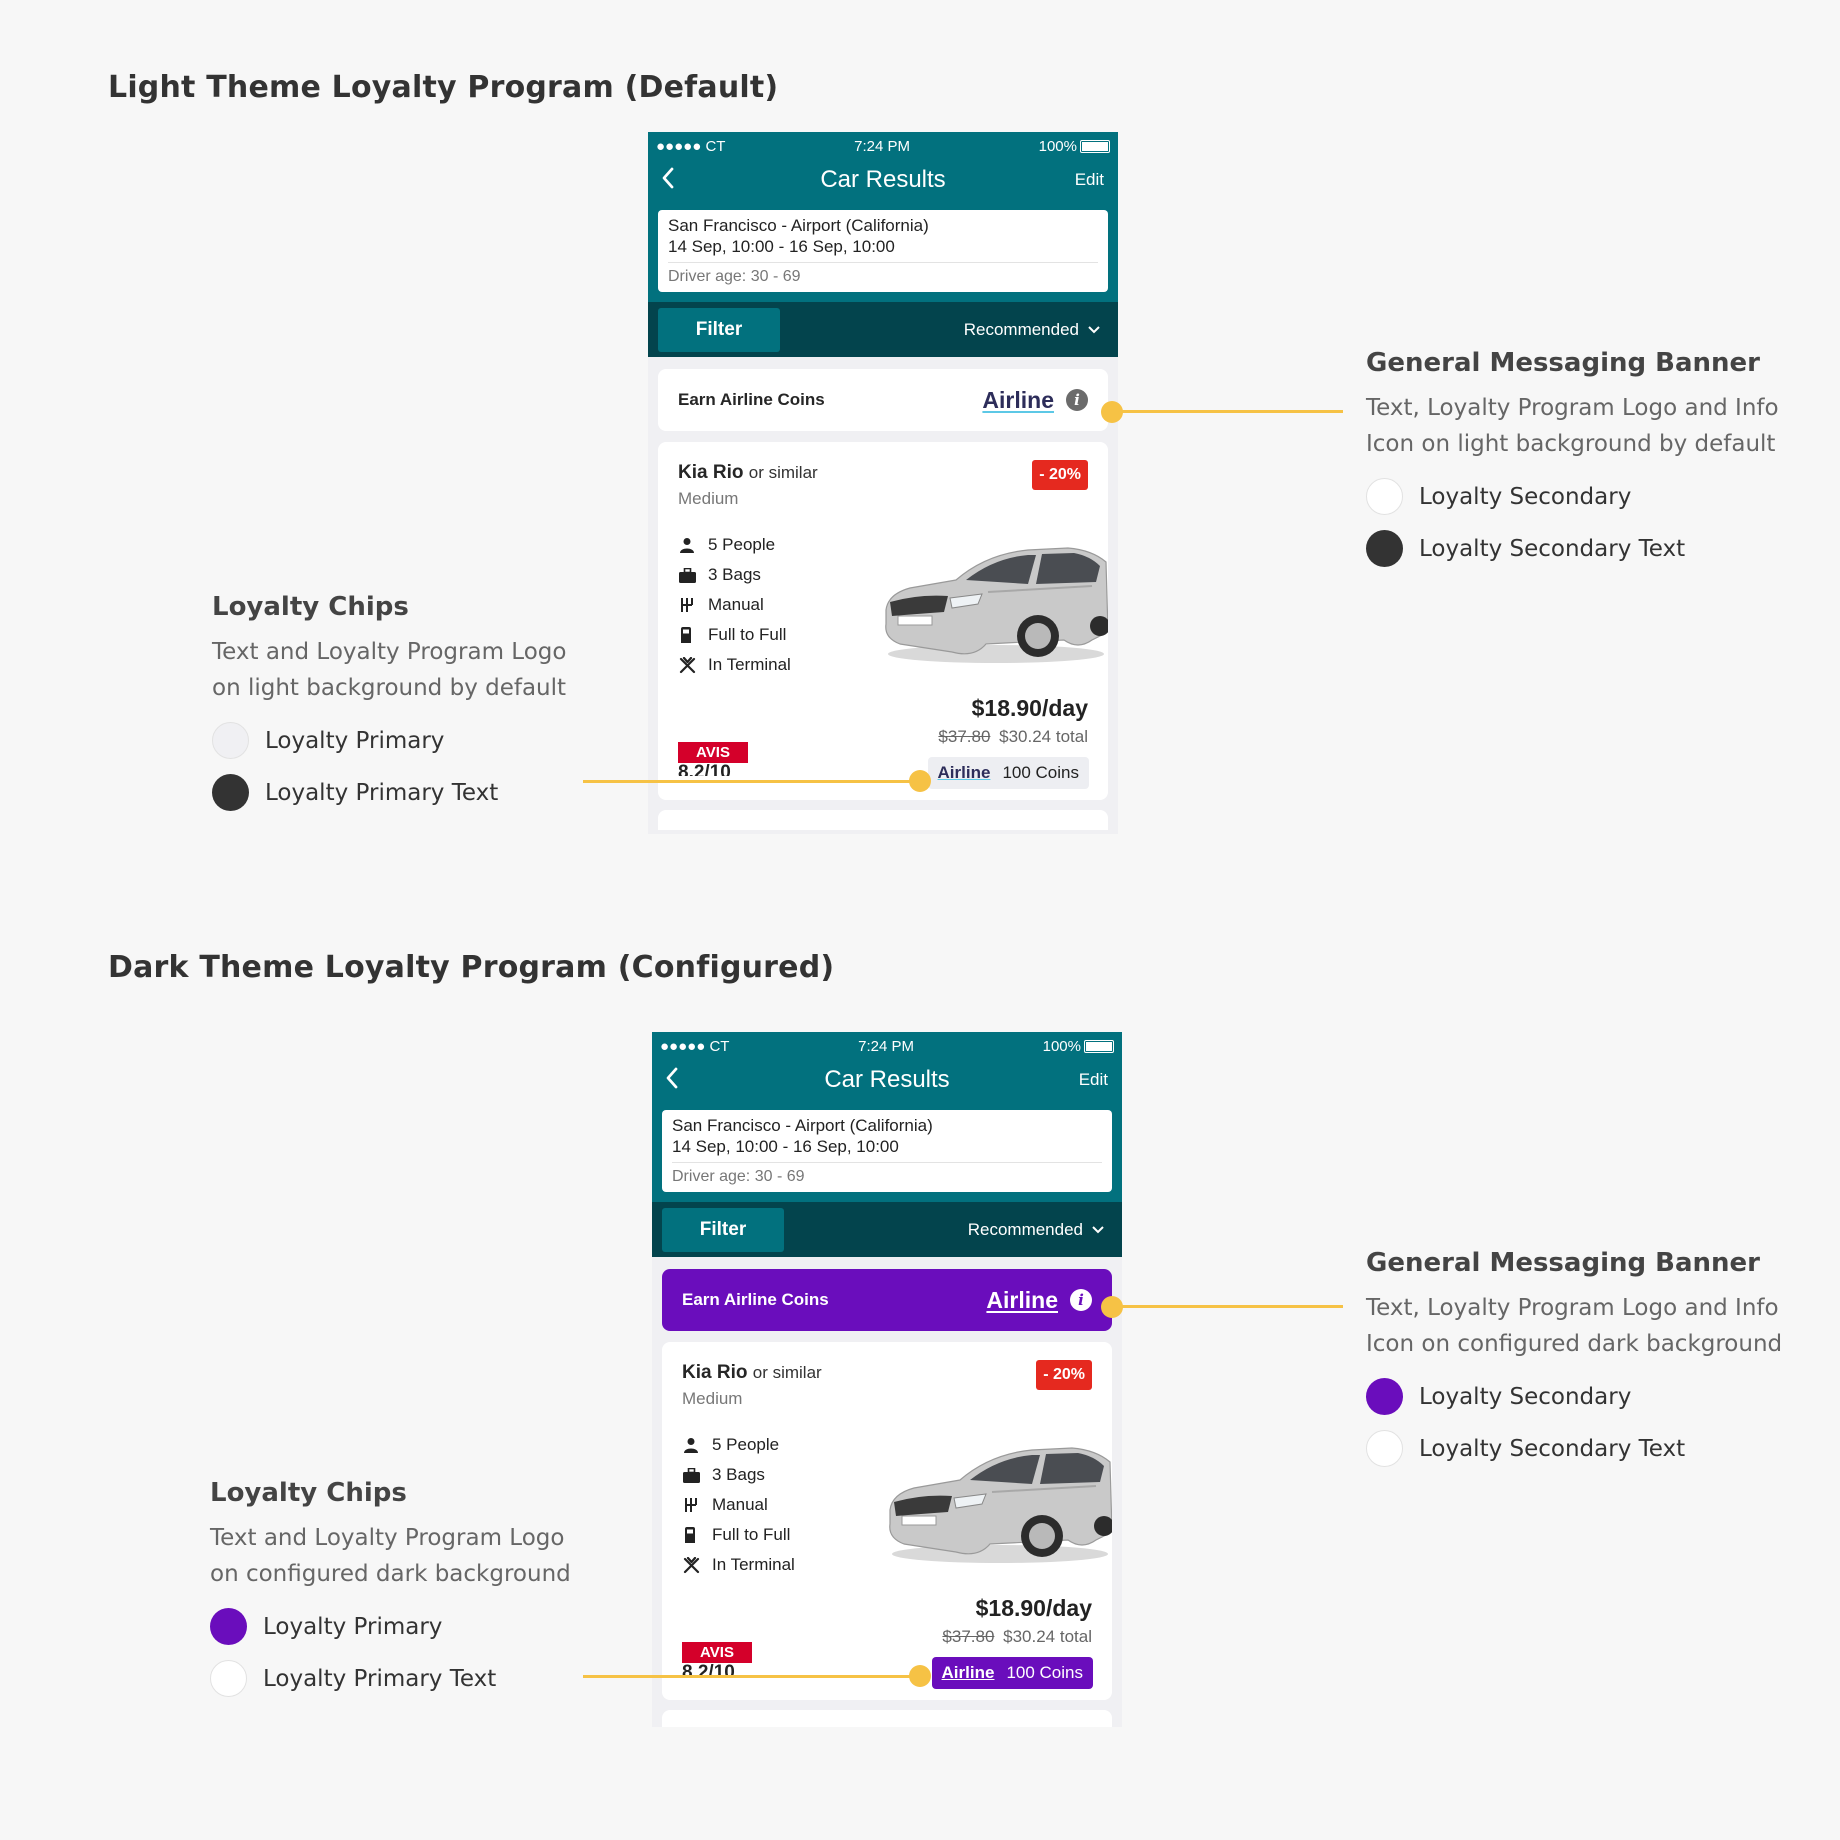  I want to click on bag-icon, so click(687, 575).